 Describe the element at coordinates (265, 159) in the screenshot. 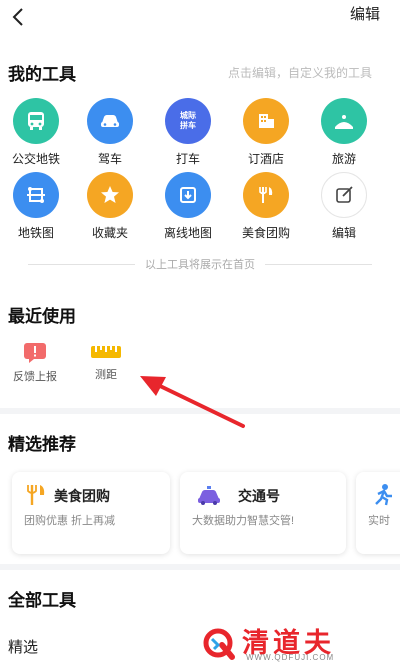

I see `tool-label: 订酒店` at that location.